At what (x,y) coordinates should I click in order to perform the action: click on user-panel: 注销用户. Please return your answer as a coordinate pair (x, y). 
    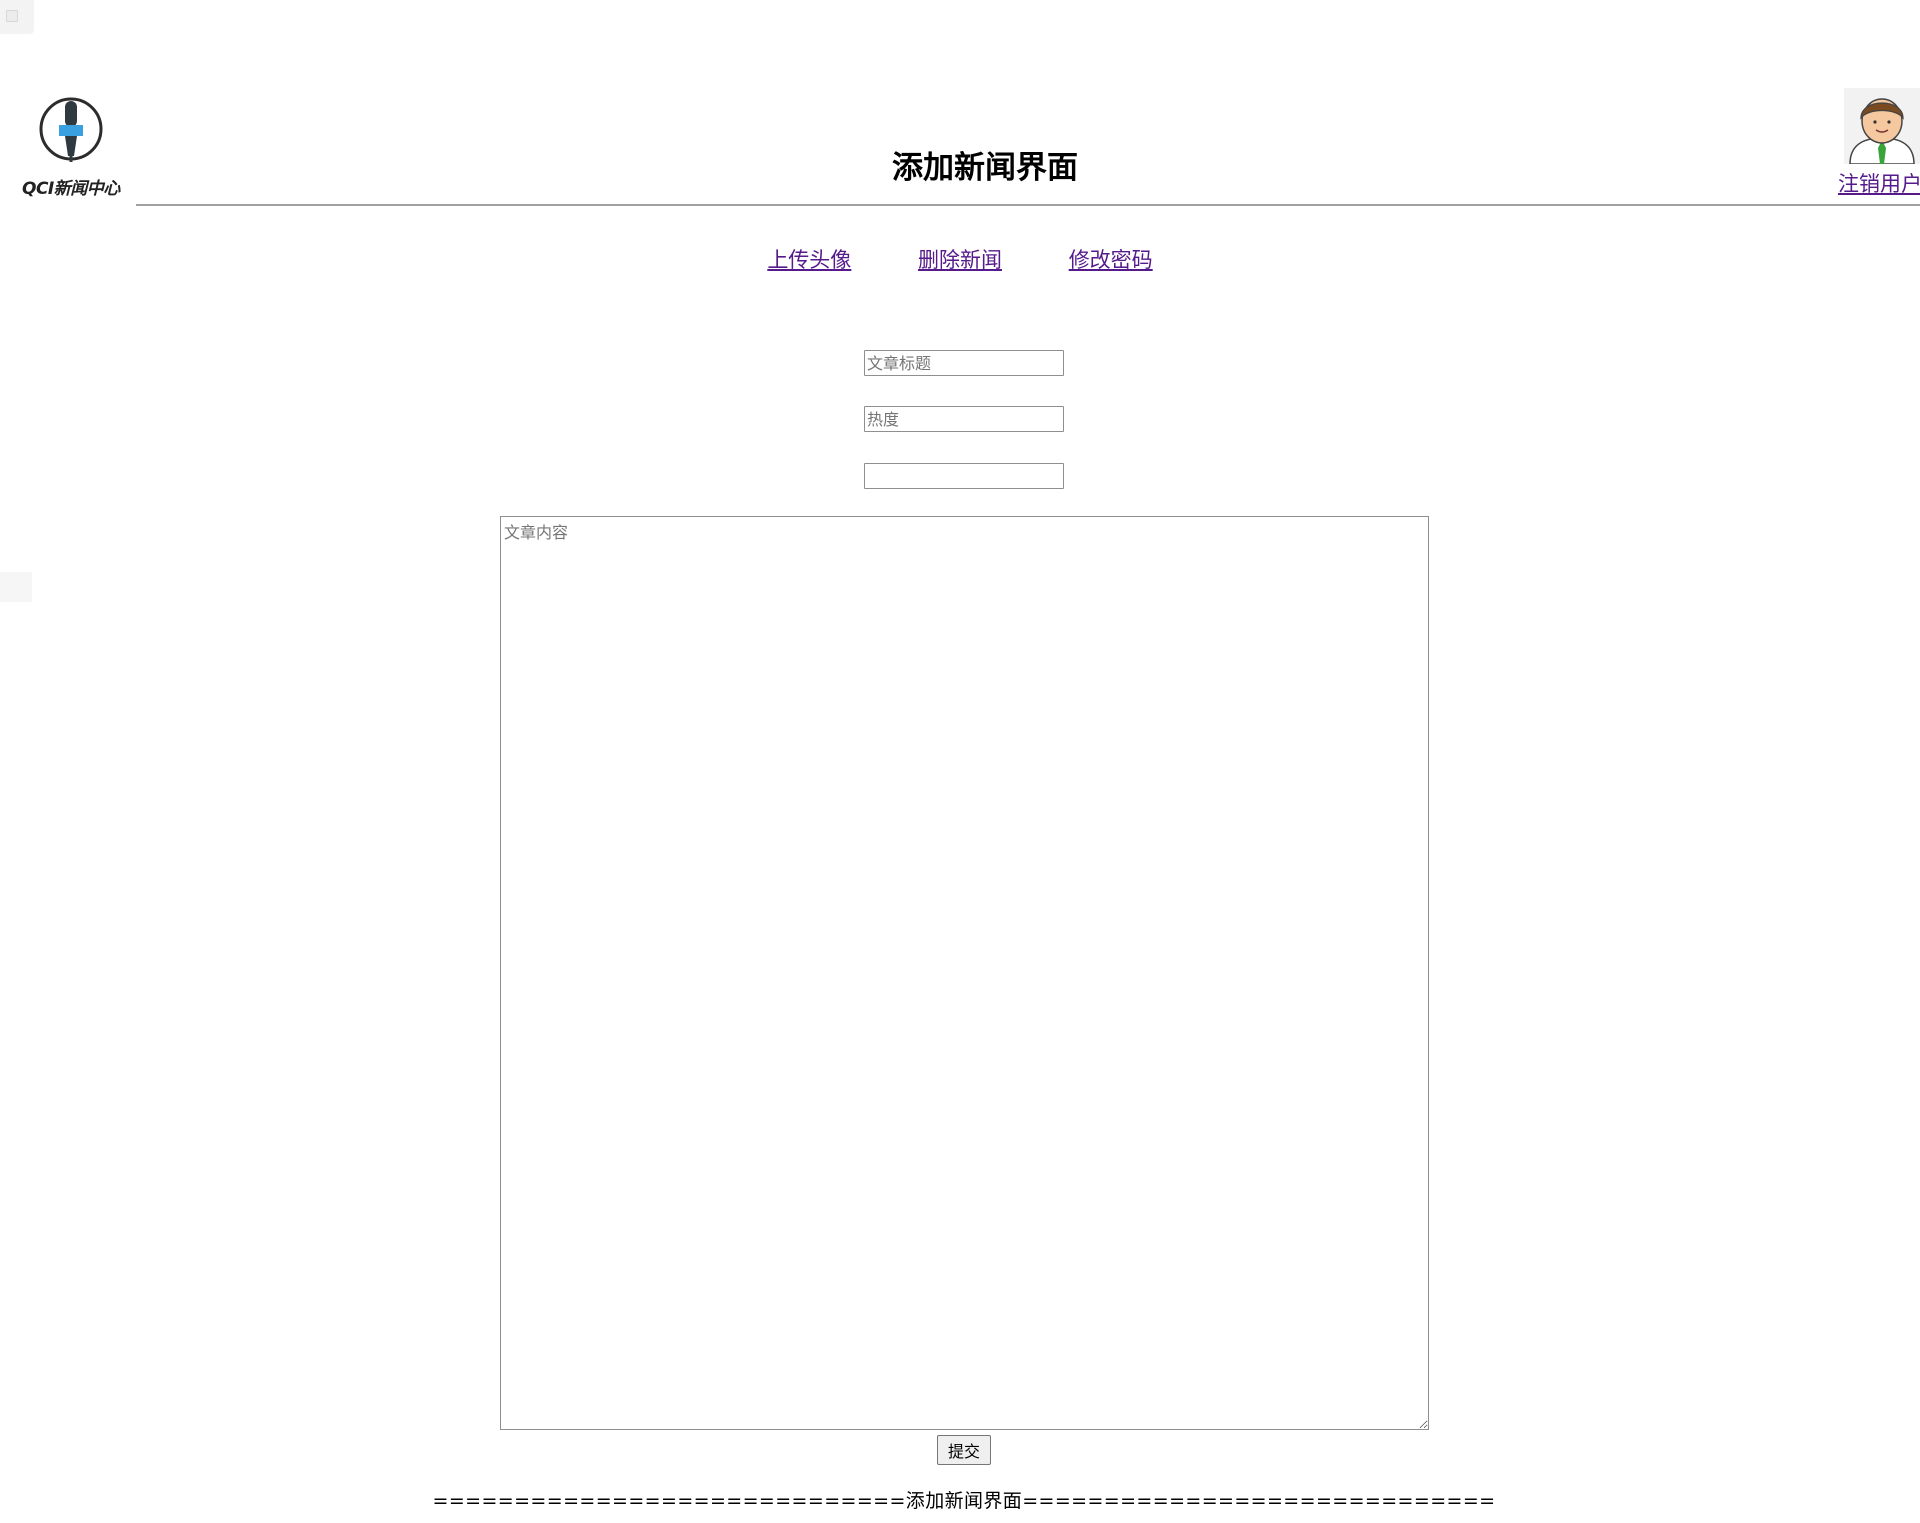
    Looking at the image, I should click on (1879, 143).